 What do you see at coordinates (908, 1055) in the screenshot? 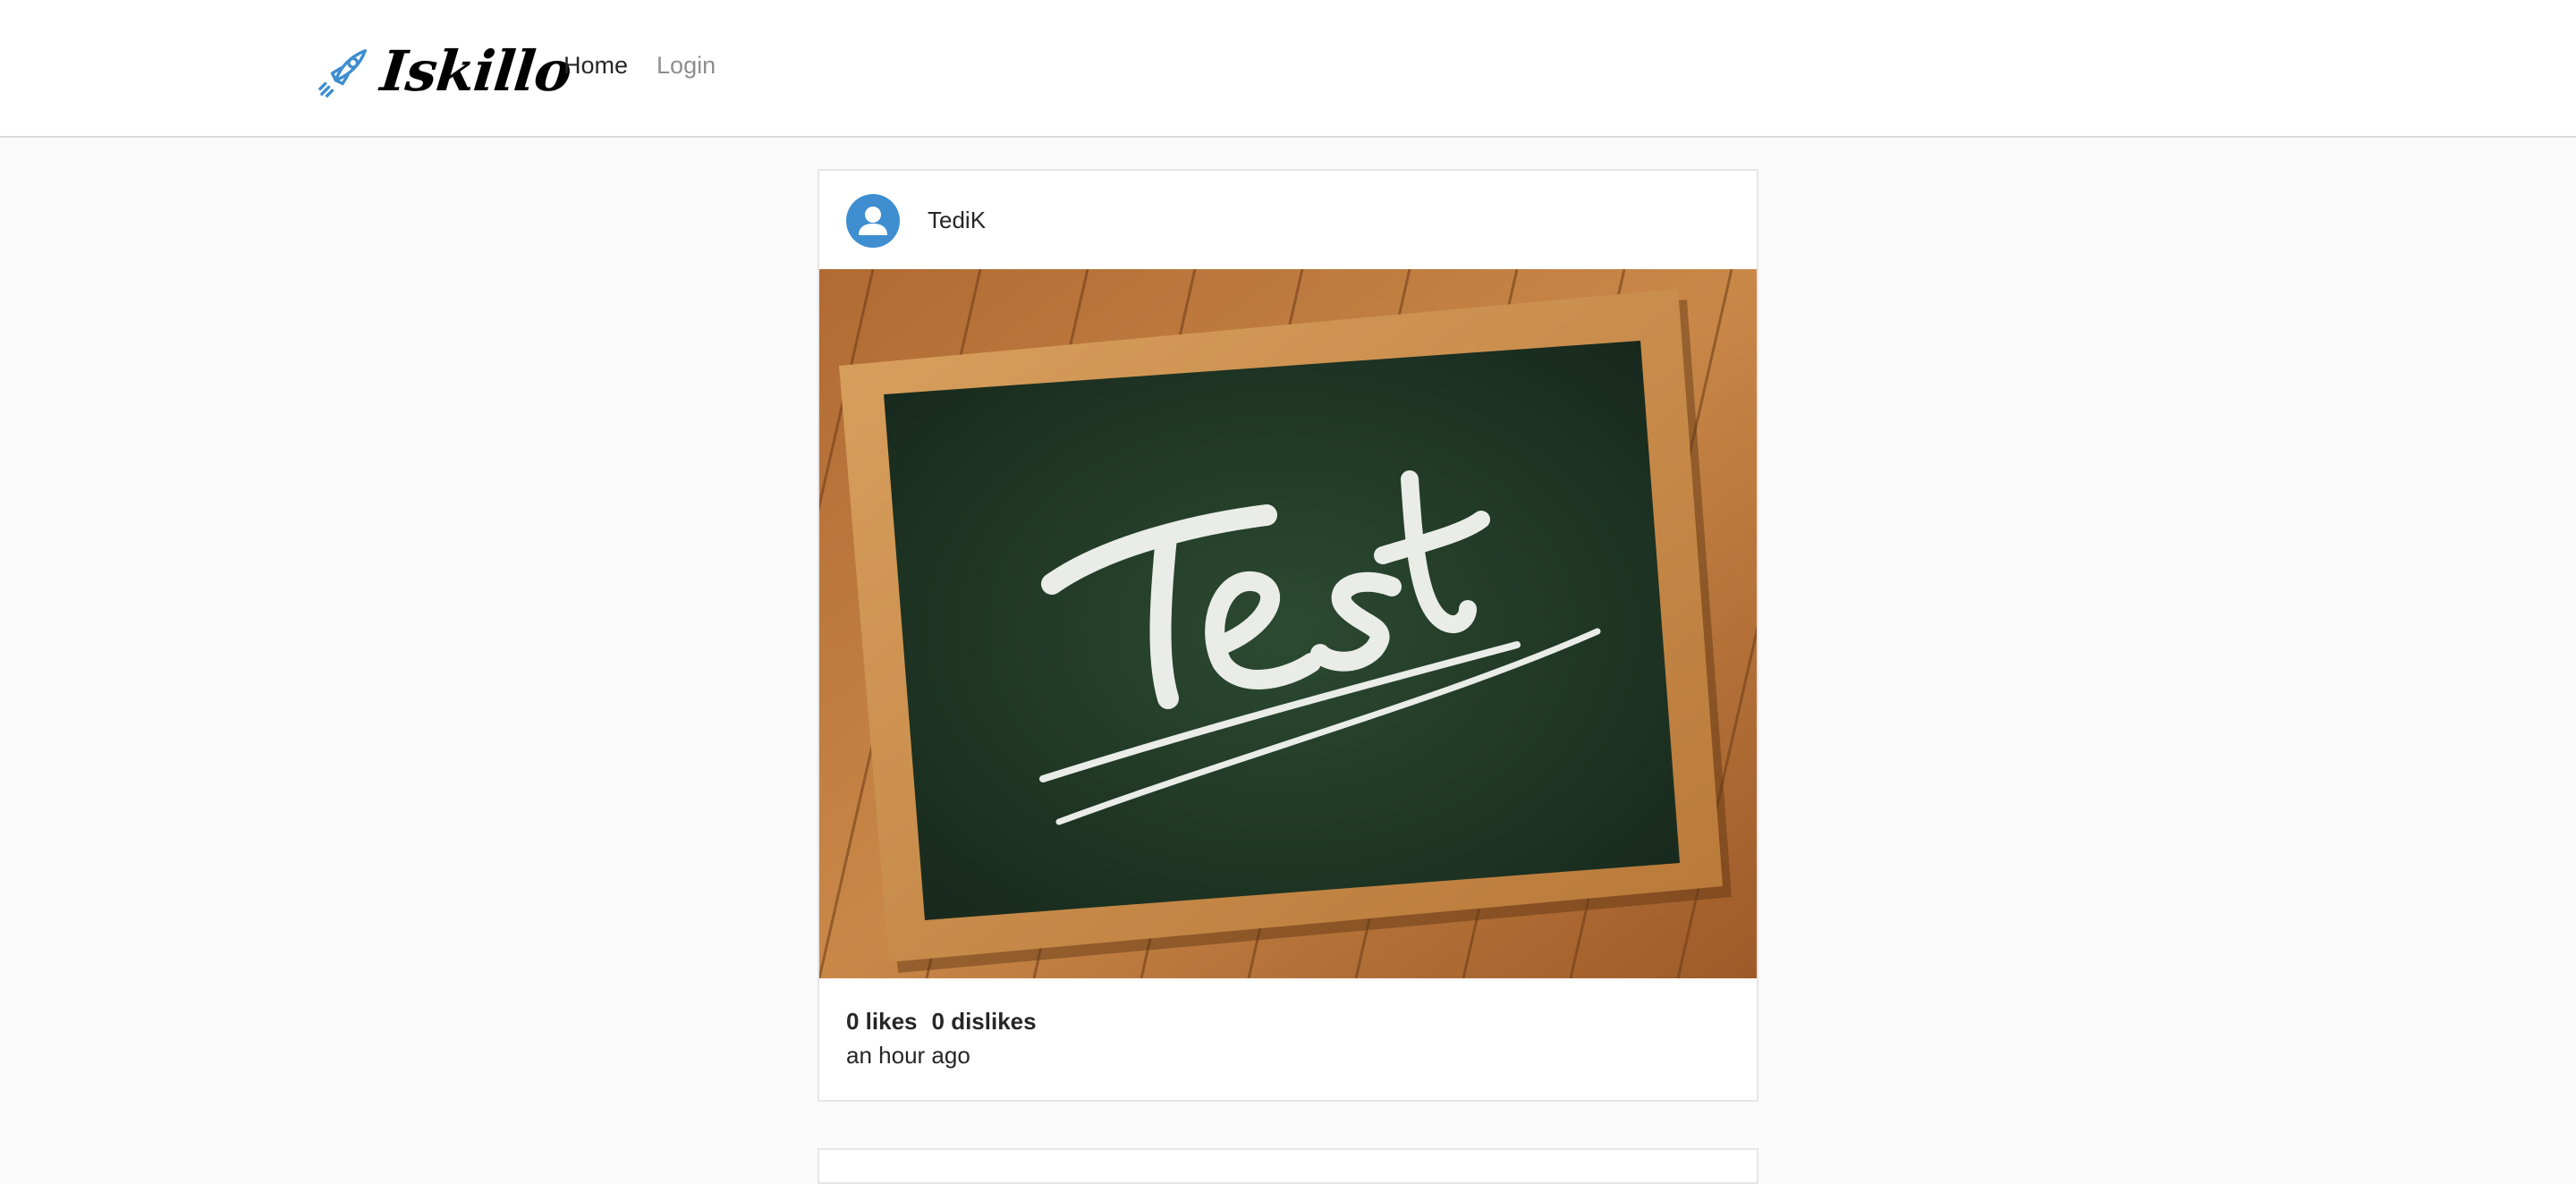
I see `post-timestamp: an hour ago` at bounding box center [908, 1055].